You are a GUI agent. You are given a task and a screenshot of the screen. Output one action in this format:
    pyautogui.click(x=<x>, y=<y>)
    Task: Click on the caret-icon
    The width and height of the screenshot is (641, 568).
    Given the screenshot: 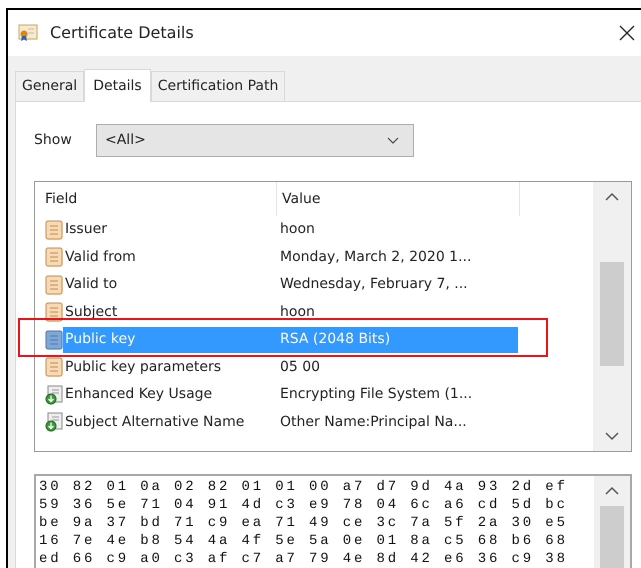 What is the action you would take?
    pyautogui.click(x=393, y=140)
    